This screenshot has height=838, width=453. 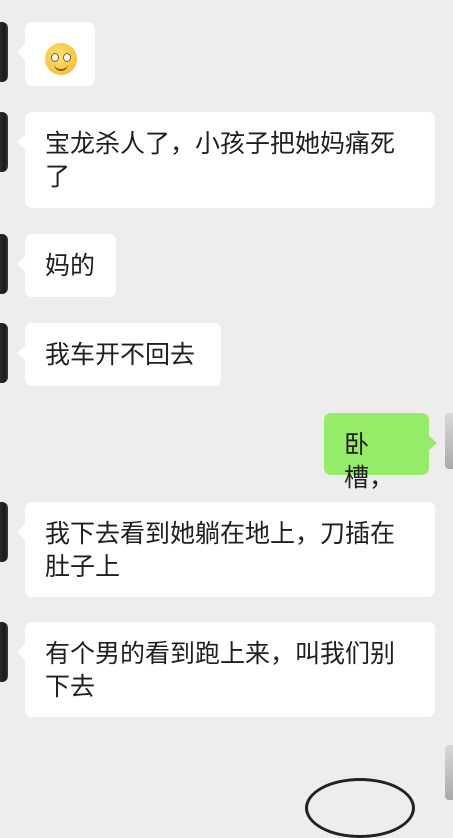 I want to click on message-text-line: 宝龙杀人了，小孩子把她妈痛死, so click(x=220, y=143).